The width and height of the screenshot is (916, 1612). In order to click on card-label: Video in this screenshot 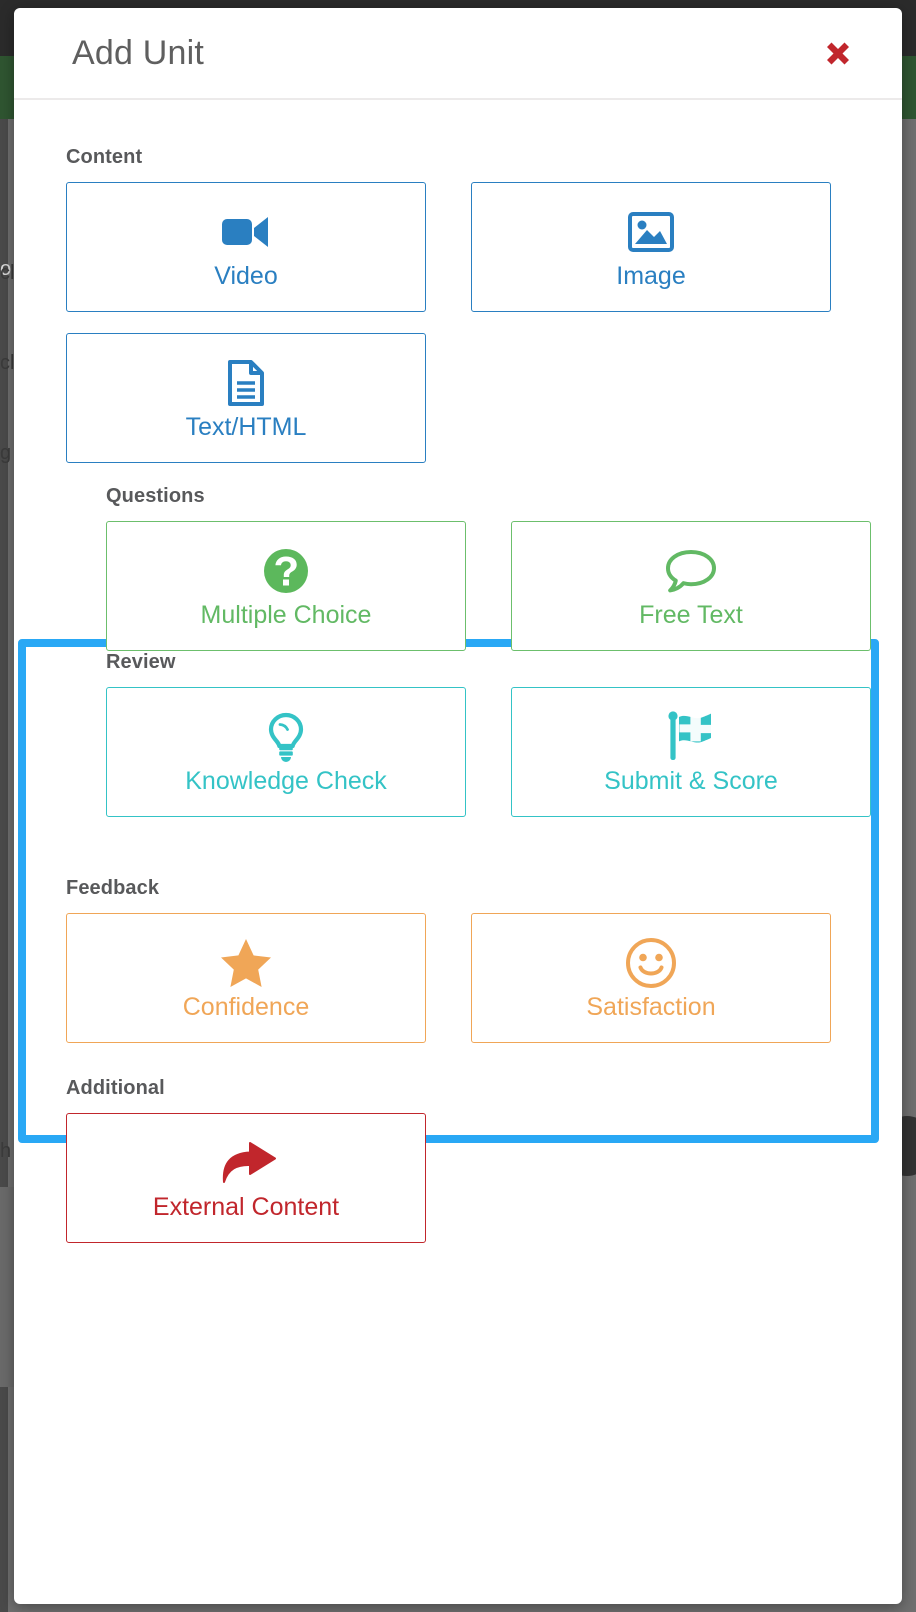, I will do `click(246, 275)`.